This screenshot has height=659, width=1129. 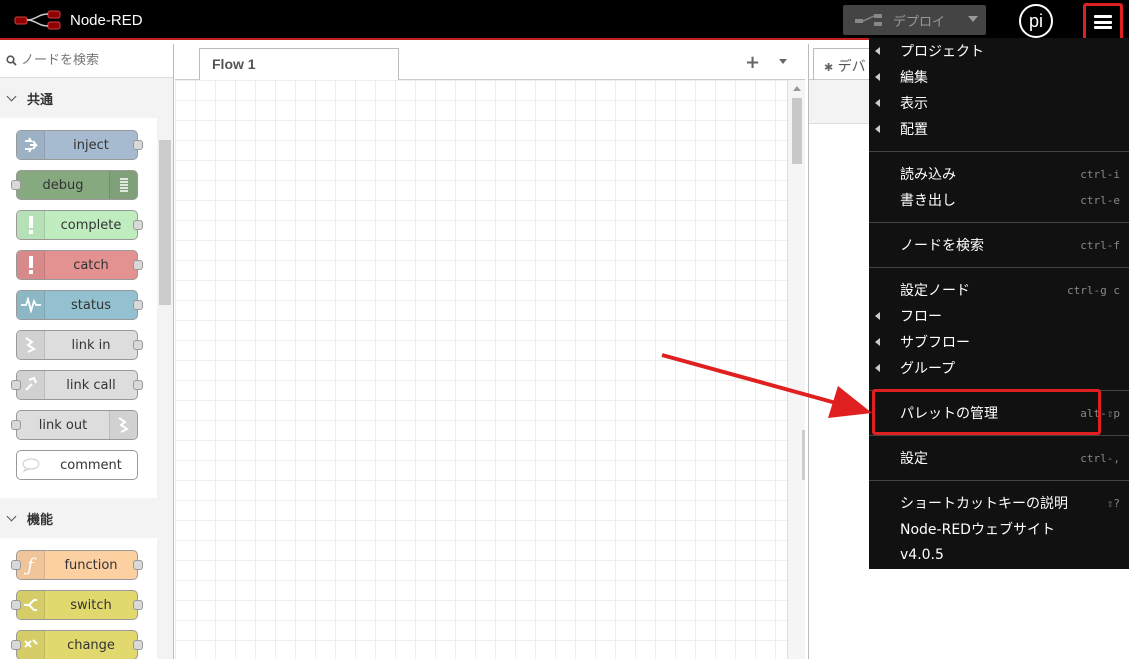 I want to click on deploy-label: デプロイ, so click(x=919, y=22).